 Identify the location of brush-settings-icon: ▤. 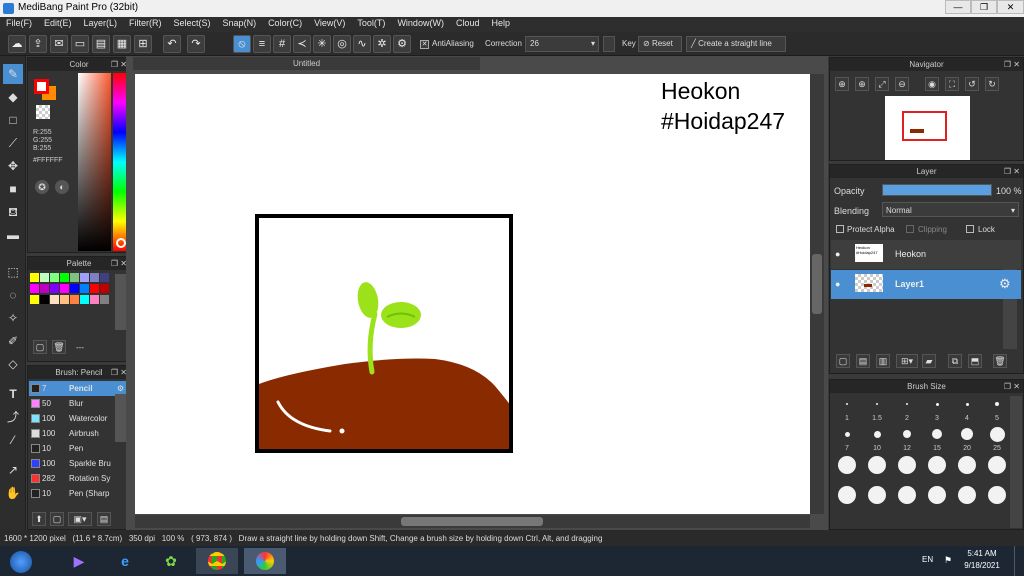
(104, 519).